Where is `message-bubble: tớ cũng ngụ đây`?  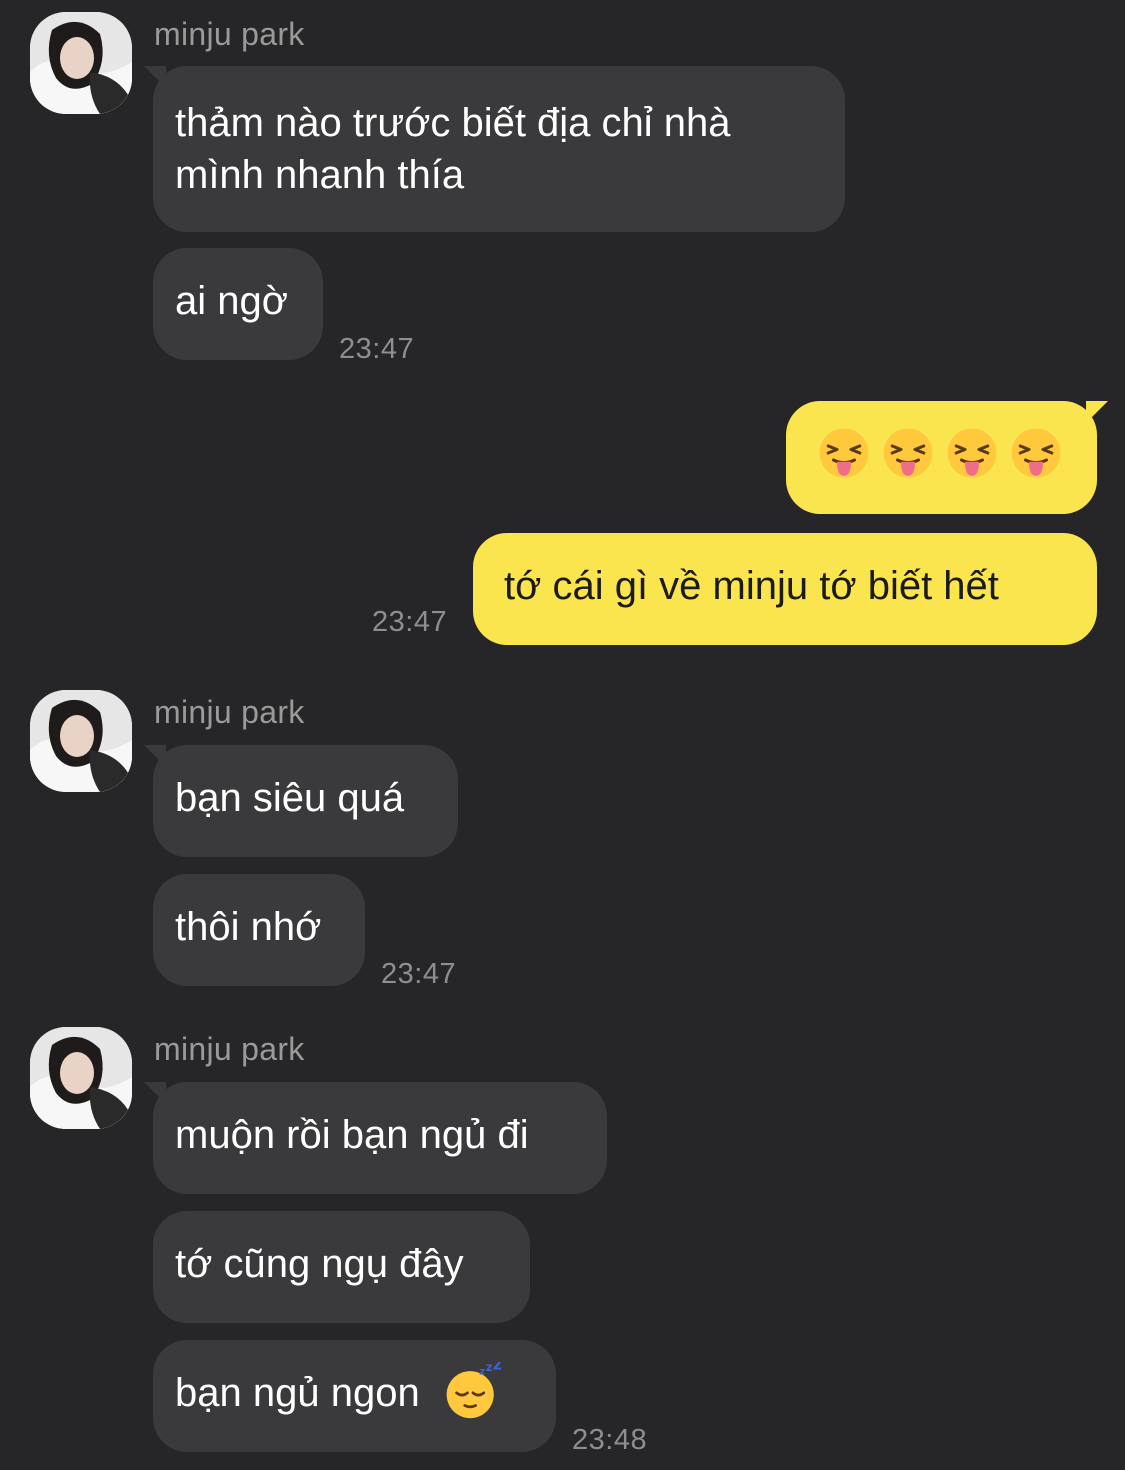
message-bubble: tớ cũng ngụ đây is located at coordinates (341, 1267).